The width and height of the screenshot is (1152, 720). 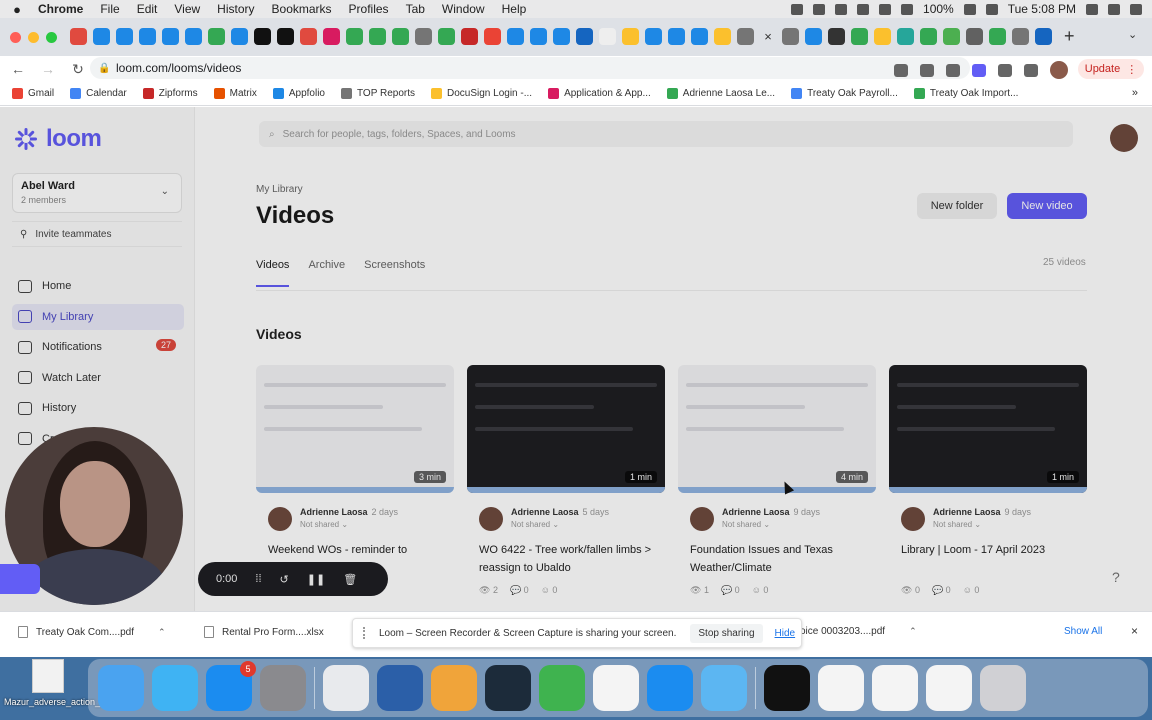 I want to click on wifi-icon, so click(x=907, y=9).